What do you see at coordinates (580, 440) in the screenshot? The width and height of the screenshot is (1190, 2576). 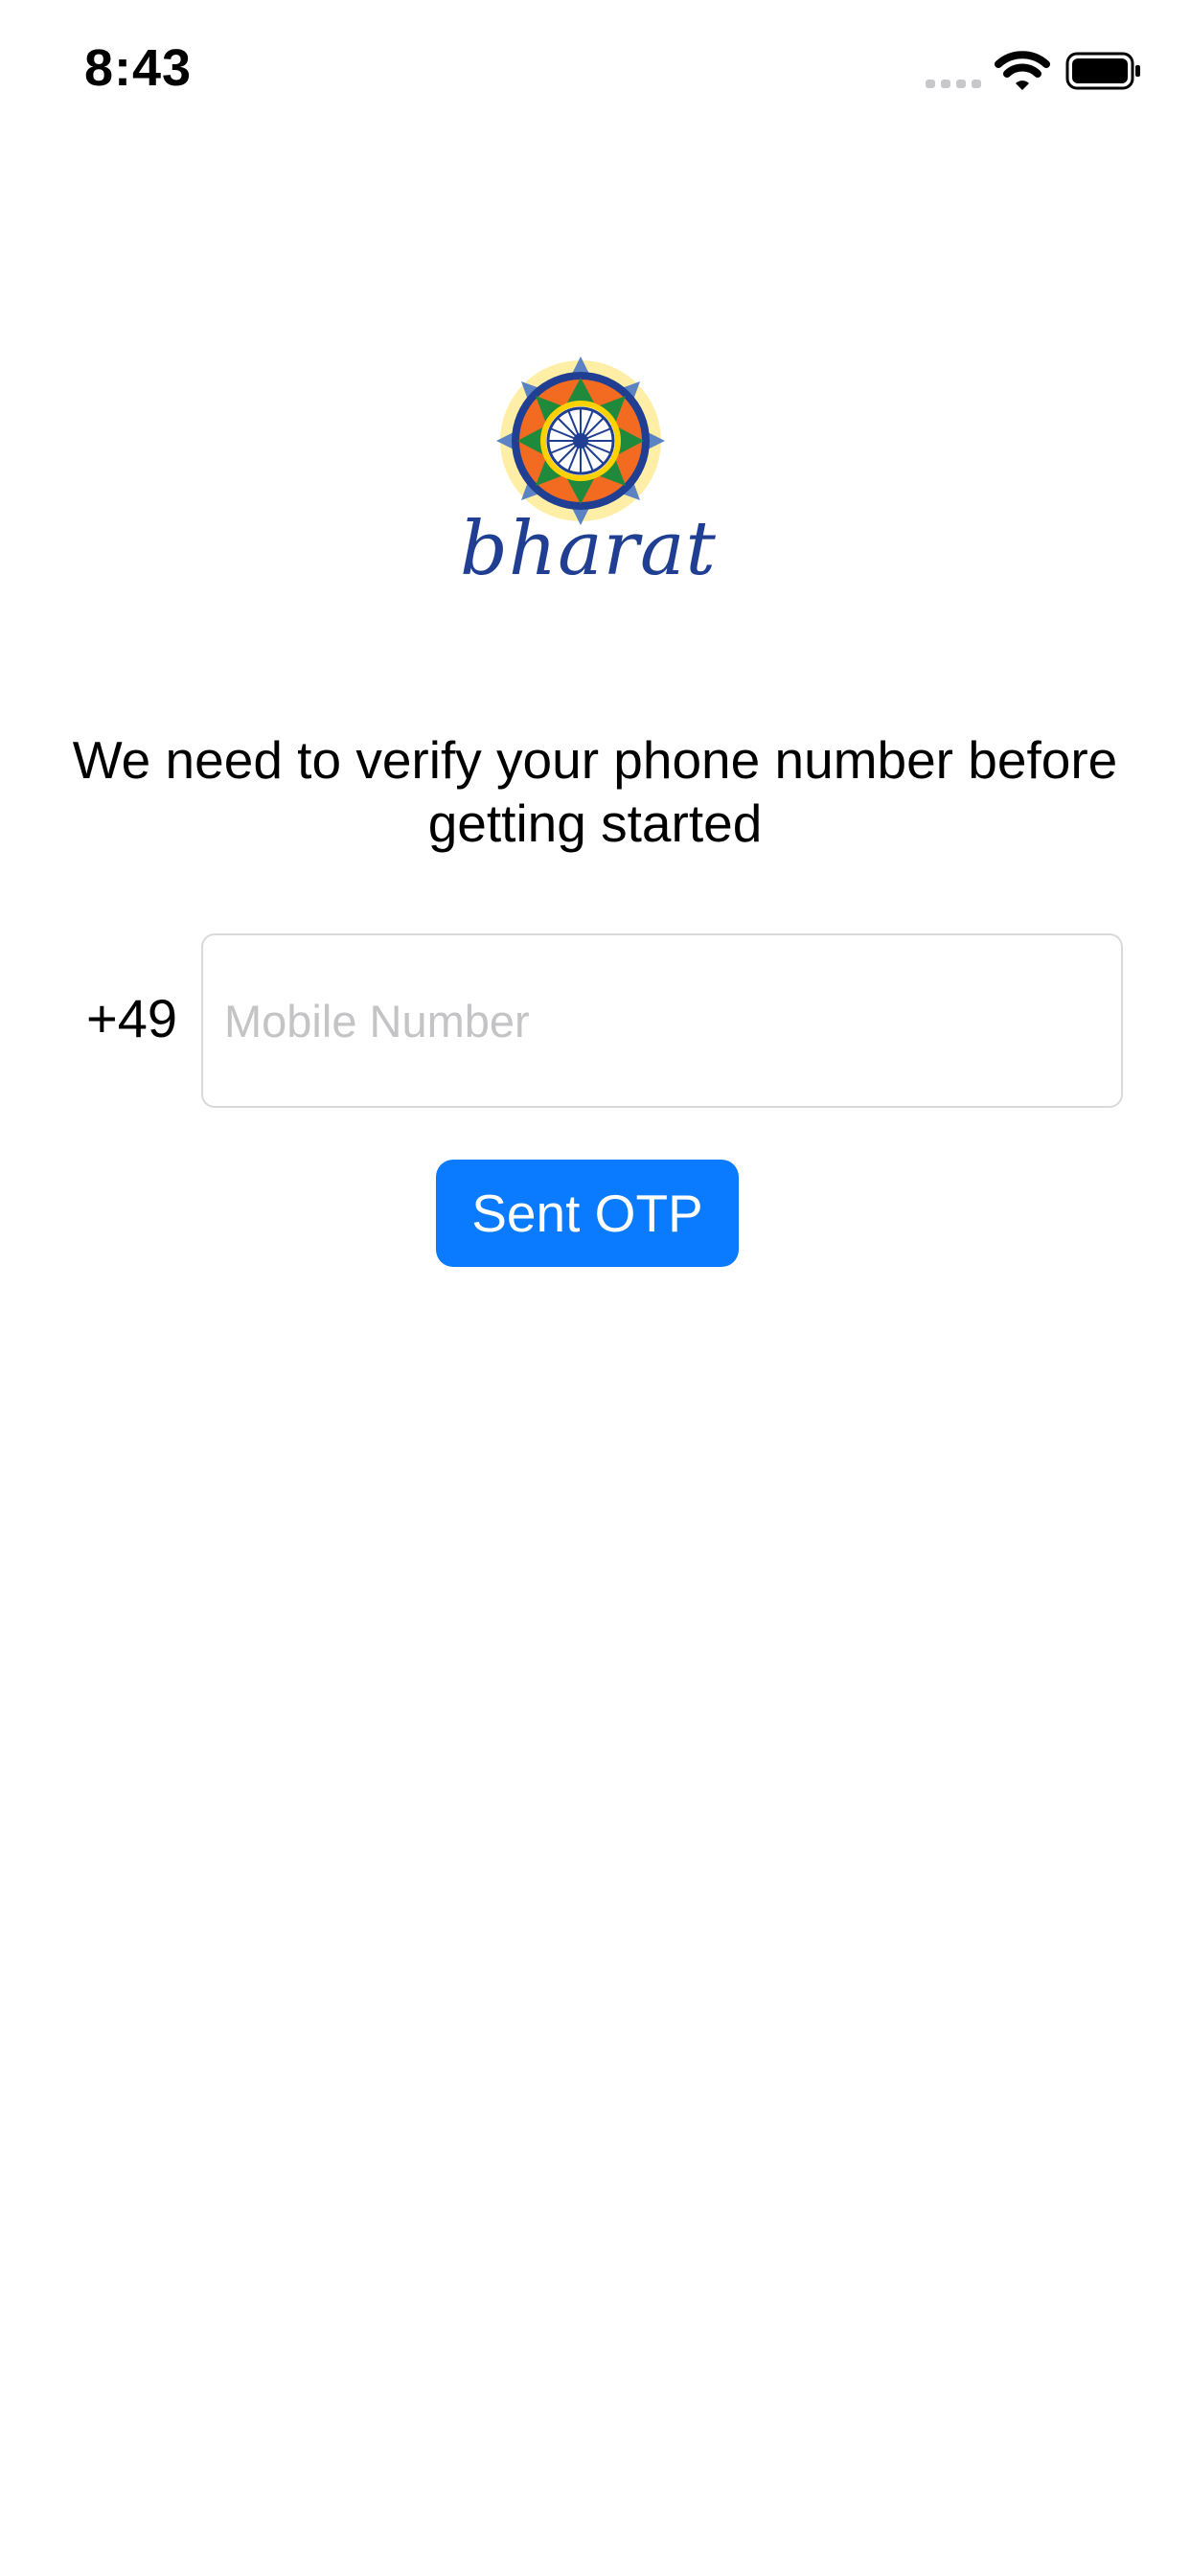 I see `mandala-emblem-icon` at bounding box center [580, 440].